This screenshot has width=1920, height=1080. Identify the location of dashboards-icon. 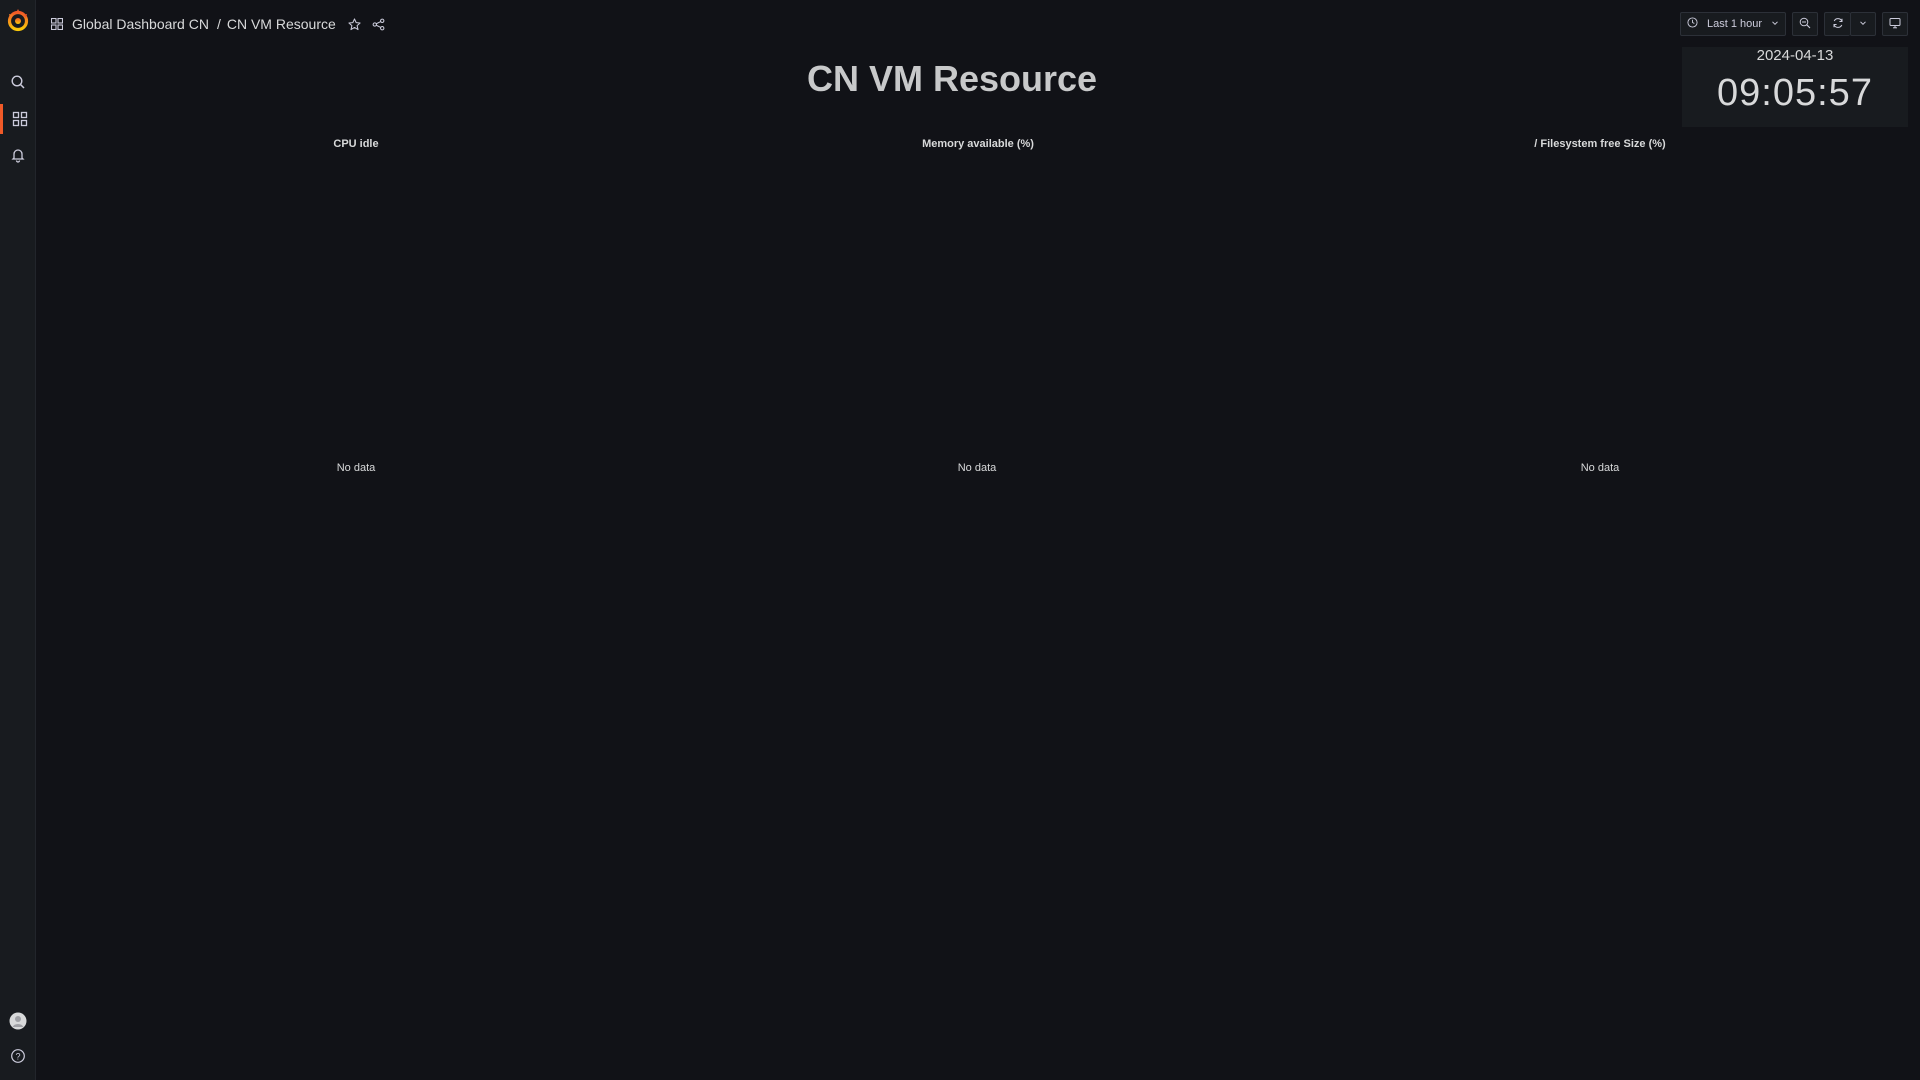
(18, 119).